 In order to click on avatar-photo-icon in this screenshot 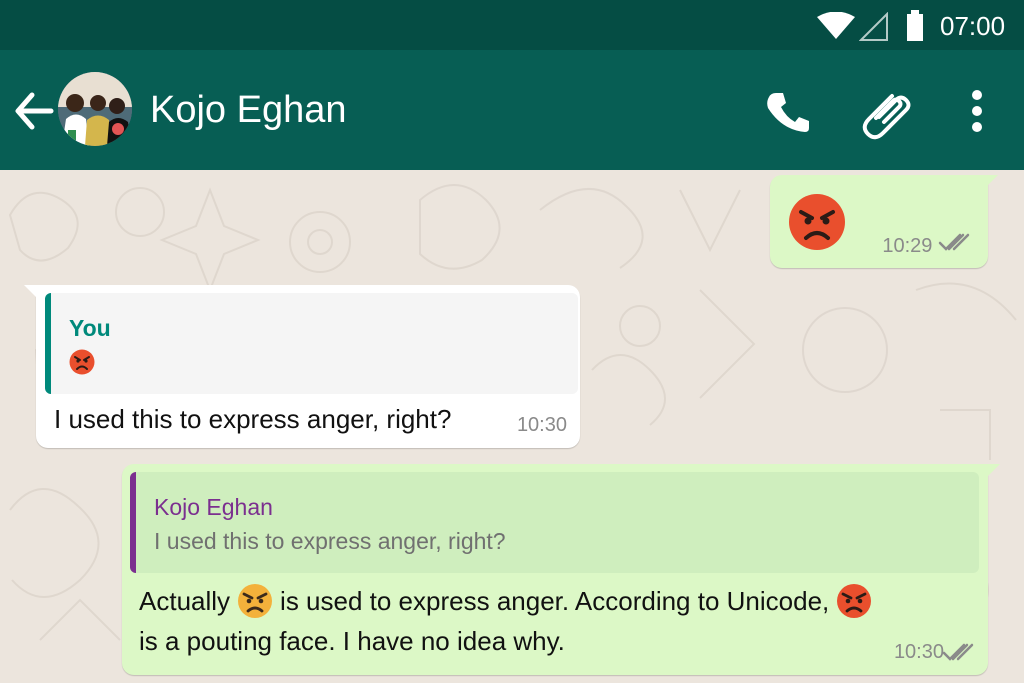, I will do `click(95, 109)`.